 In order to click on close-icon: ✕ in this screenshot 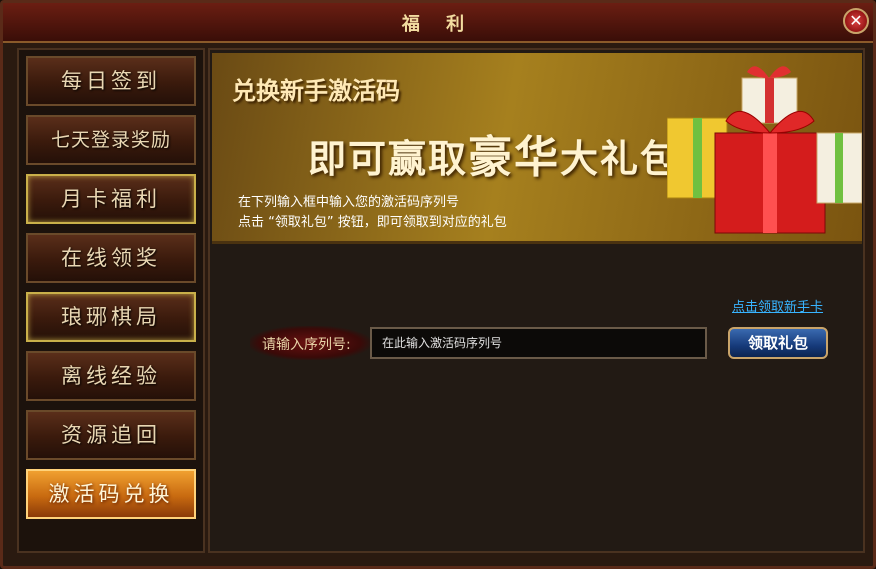, I will do `click(856, 20)`.